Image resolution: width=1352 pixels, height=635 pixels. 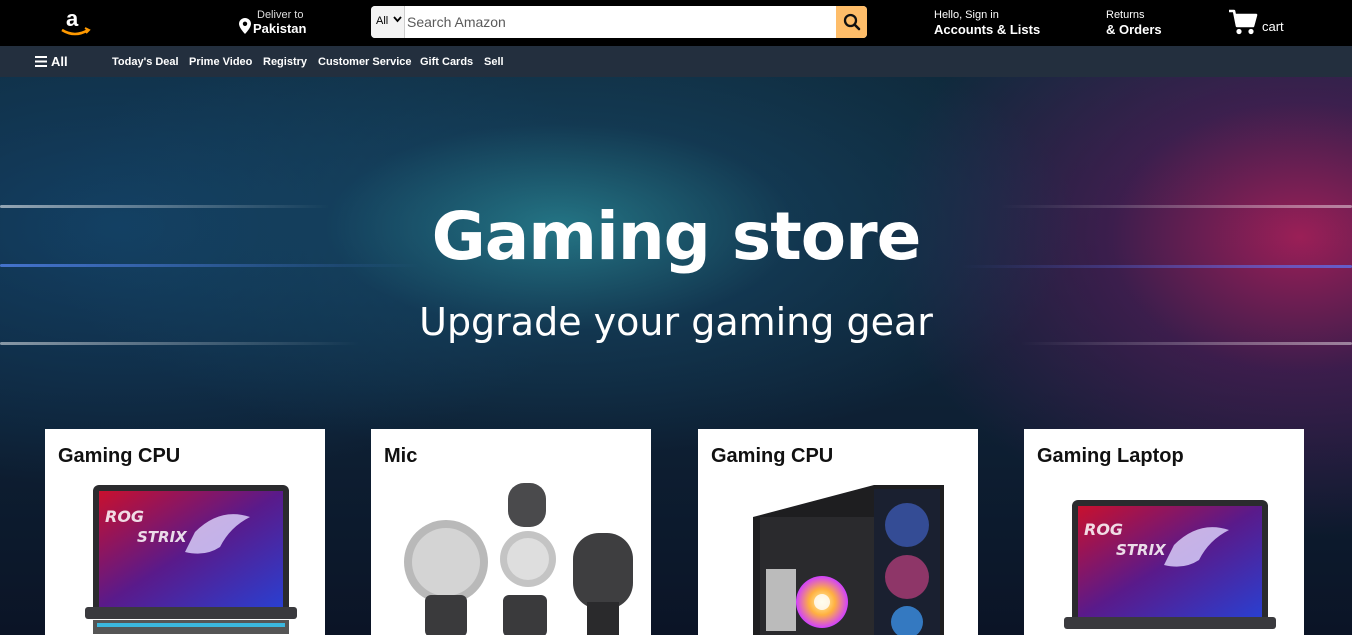 What do you see at coordinates (1125, 15) in the screenshot?
I see `returns-label: Returns` at bounding box center [1125, 15].